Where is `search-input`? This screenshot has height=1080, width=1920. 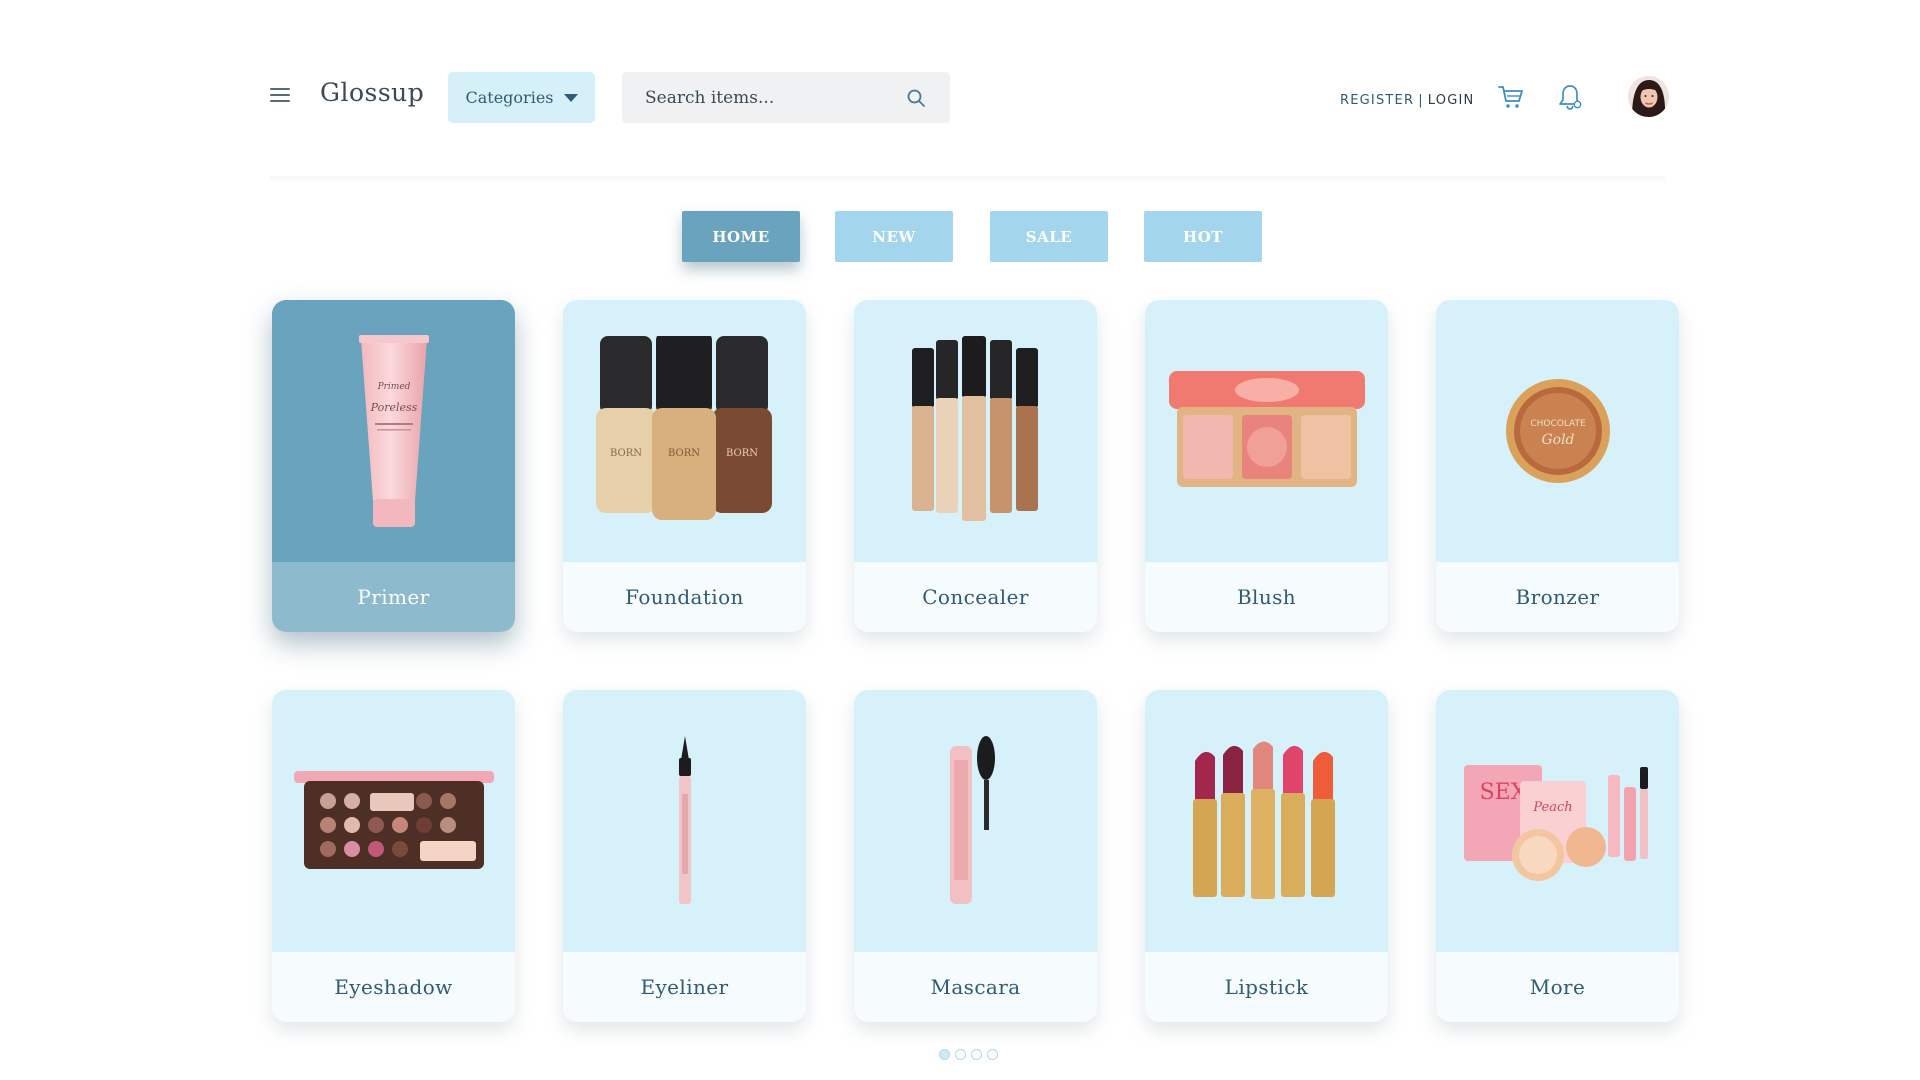 search-input is located at coordinates (757, 97).